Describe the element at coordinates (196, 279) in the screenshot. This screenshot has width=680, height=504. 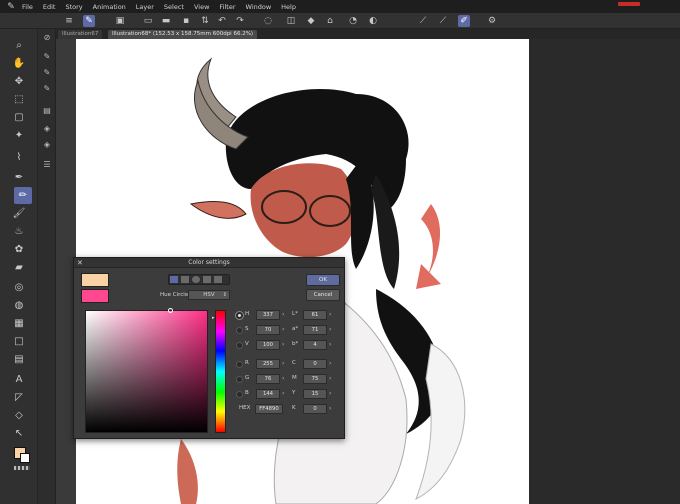
I see `mode-circle-icon` at that location.